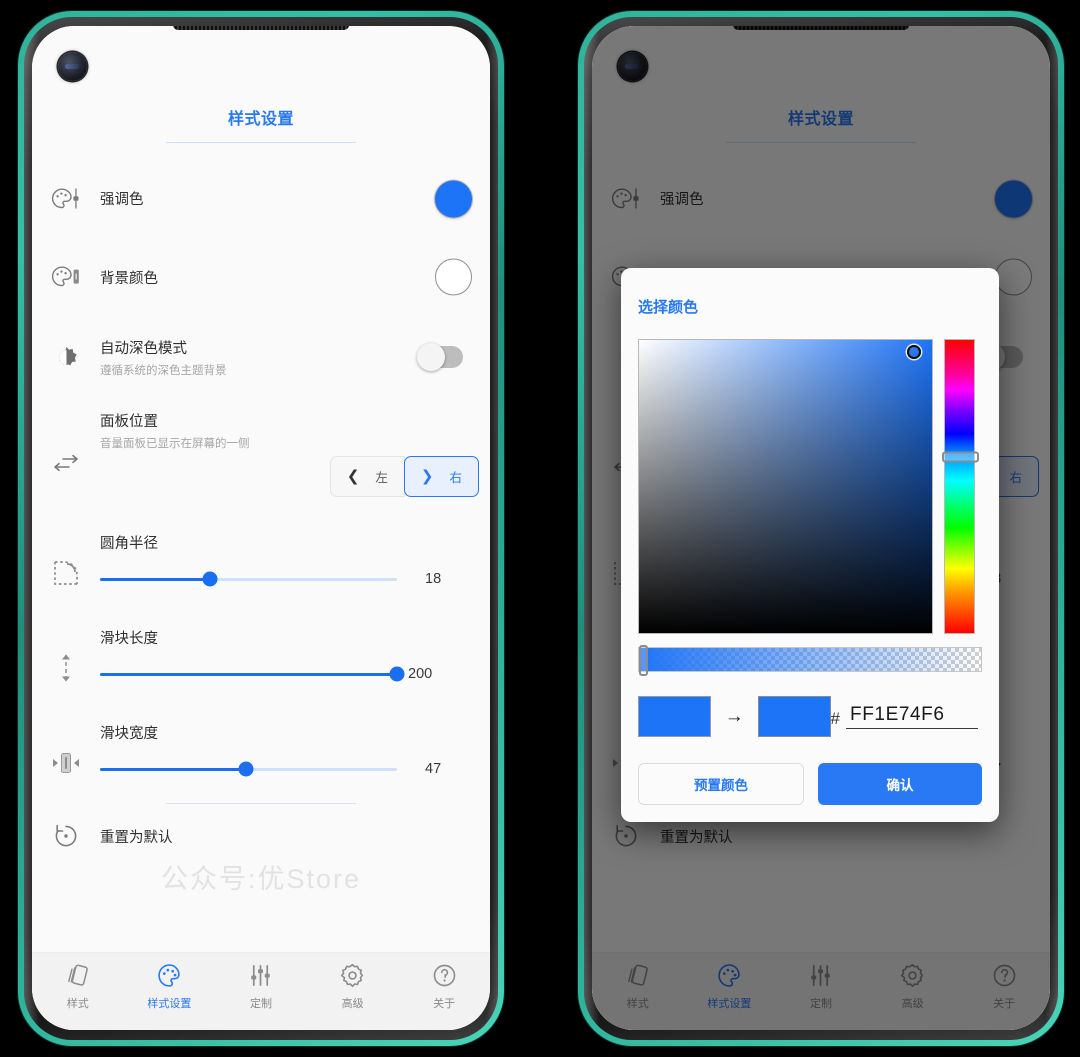 The height and width of the screenshot is (1057, 1080). Describe the element at coordinates (66, 357) in the screenshot. I see `brightness-contrast-icon` at that location.